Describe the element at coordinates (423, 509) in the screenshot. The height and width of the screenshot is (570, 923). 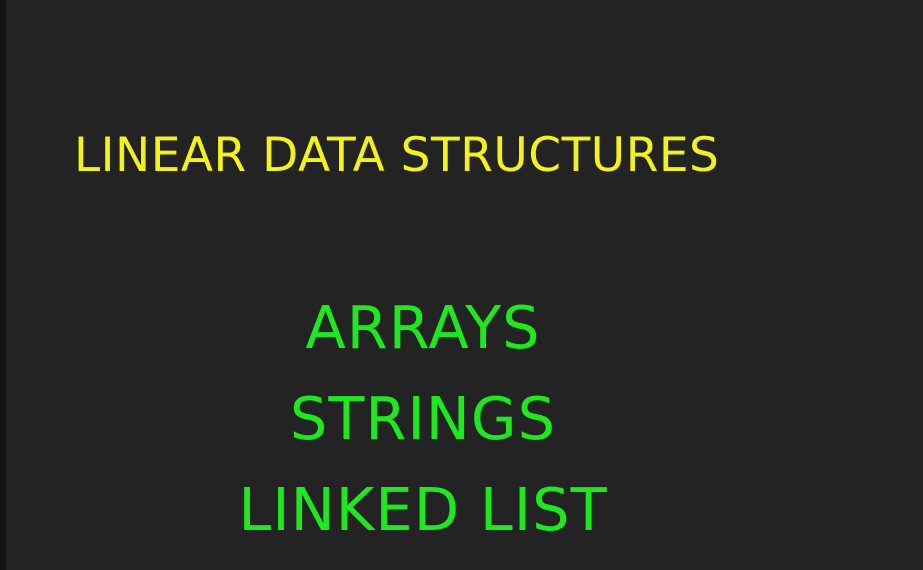
I see `list-item-linked-list: LINKED LIST` at that location.